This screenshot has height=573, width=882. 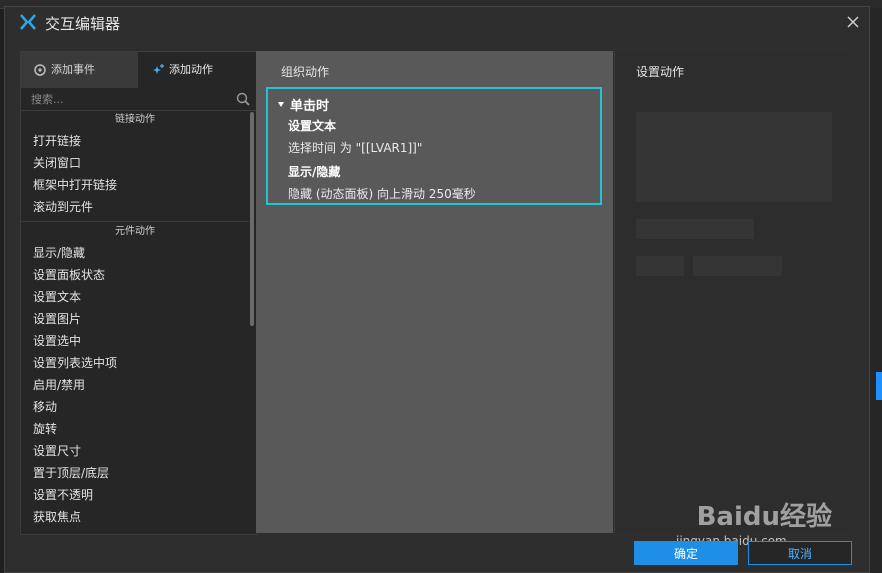 What do you see at coordinates (135, 473) in the screenshot?
I see `action-bring-to-front-back: 置于顶层/底层` at bounding box center [135, 473].